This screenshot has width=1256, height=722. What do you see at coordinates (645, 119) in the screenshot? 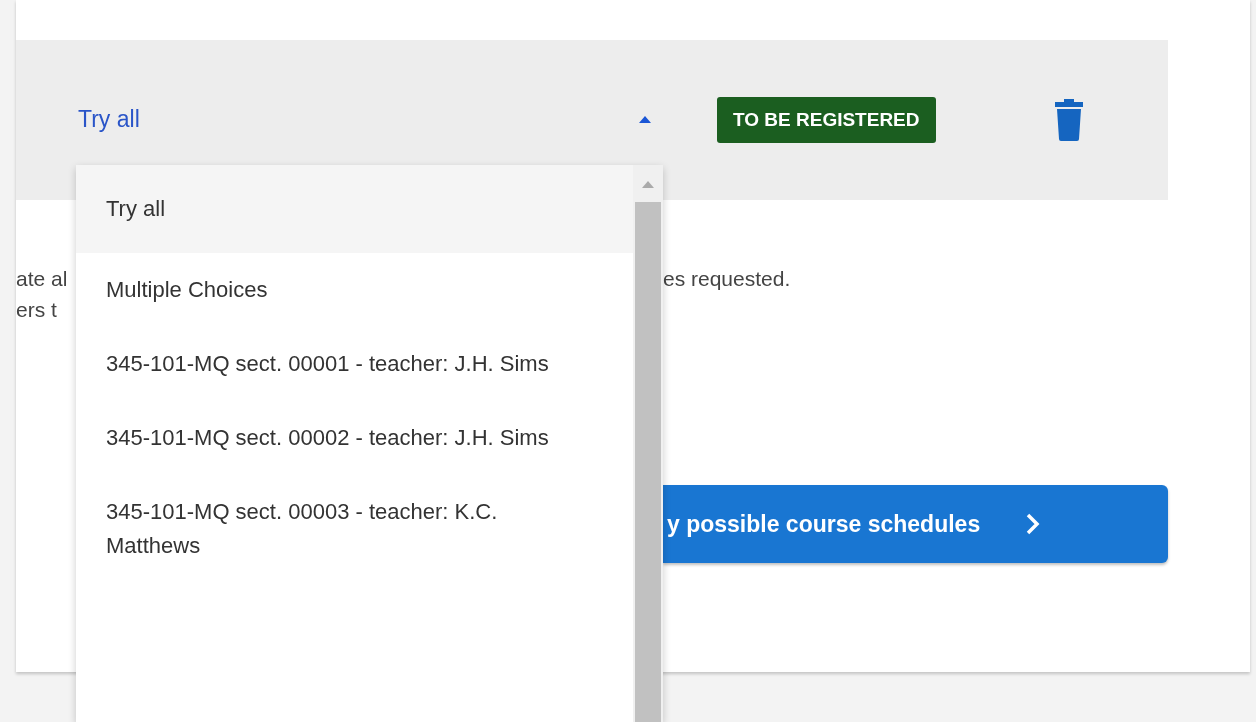
I see `caret-icon` at bounding box center [645, 119].